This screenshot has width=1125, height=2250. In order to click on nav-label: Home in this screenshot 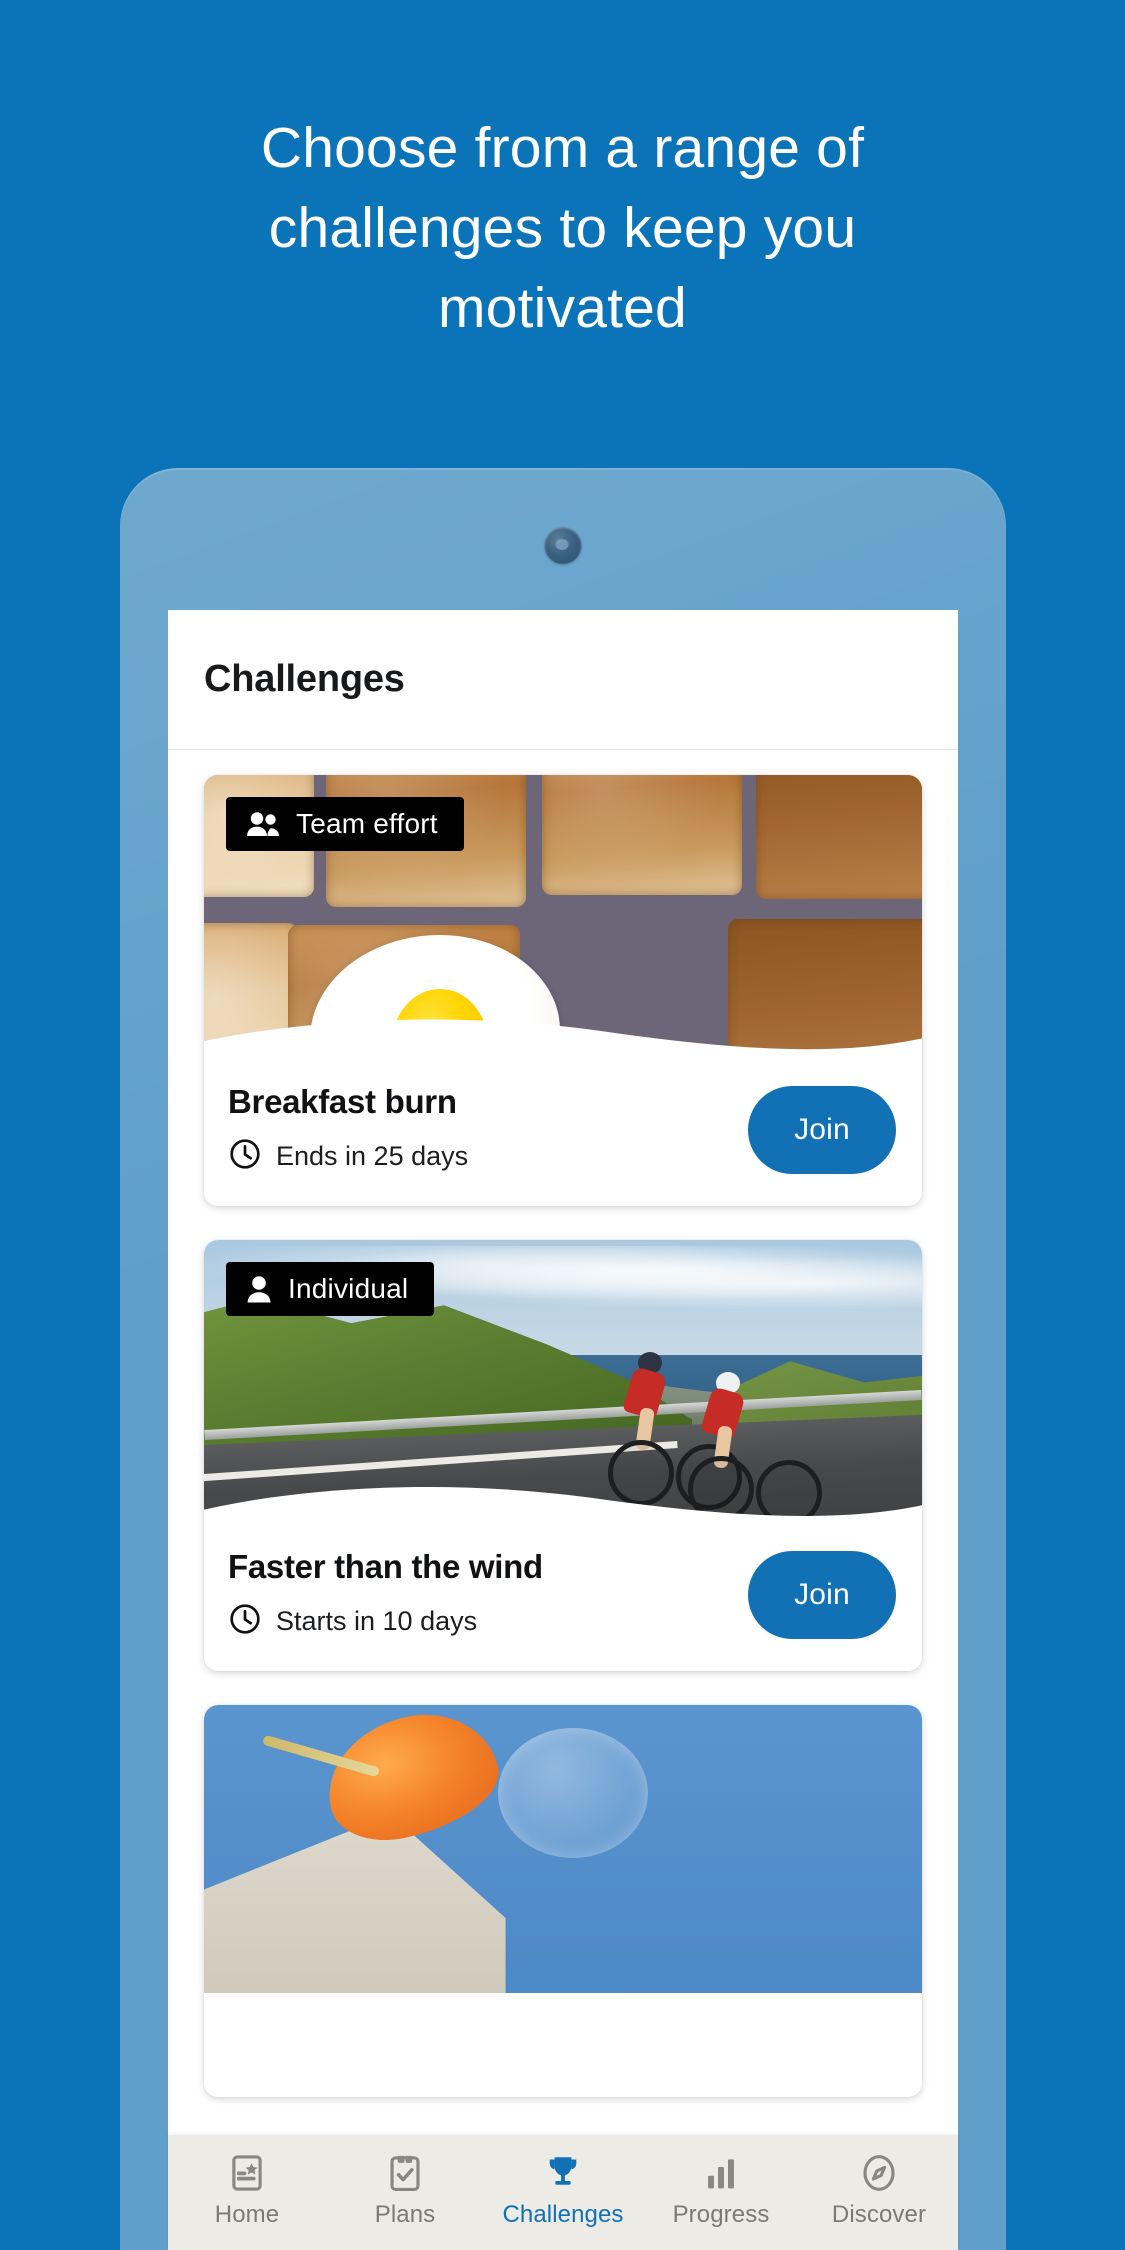, I will do `click(247, 2214)`.